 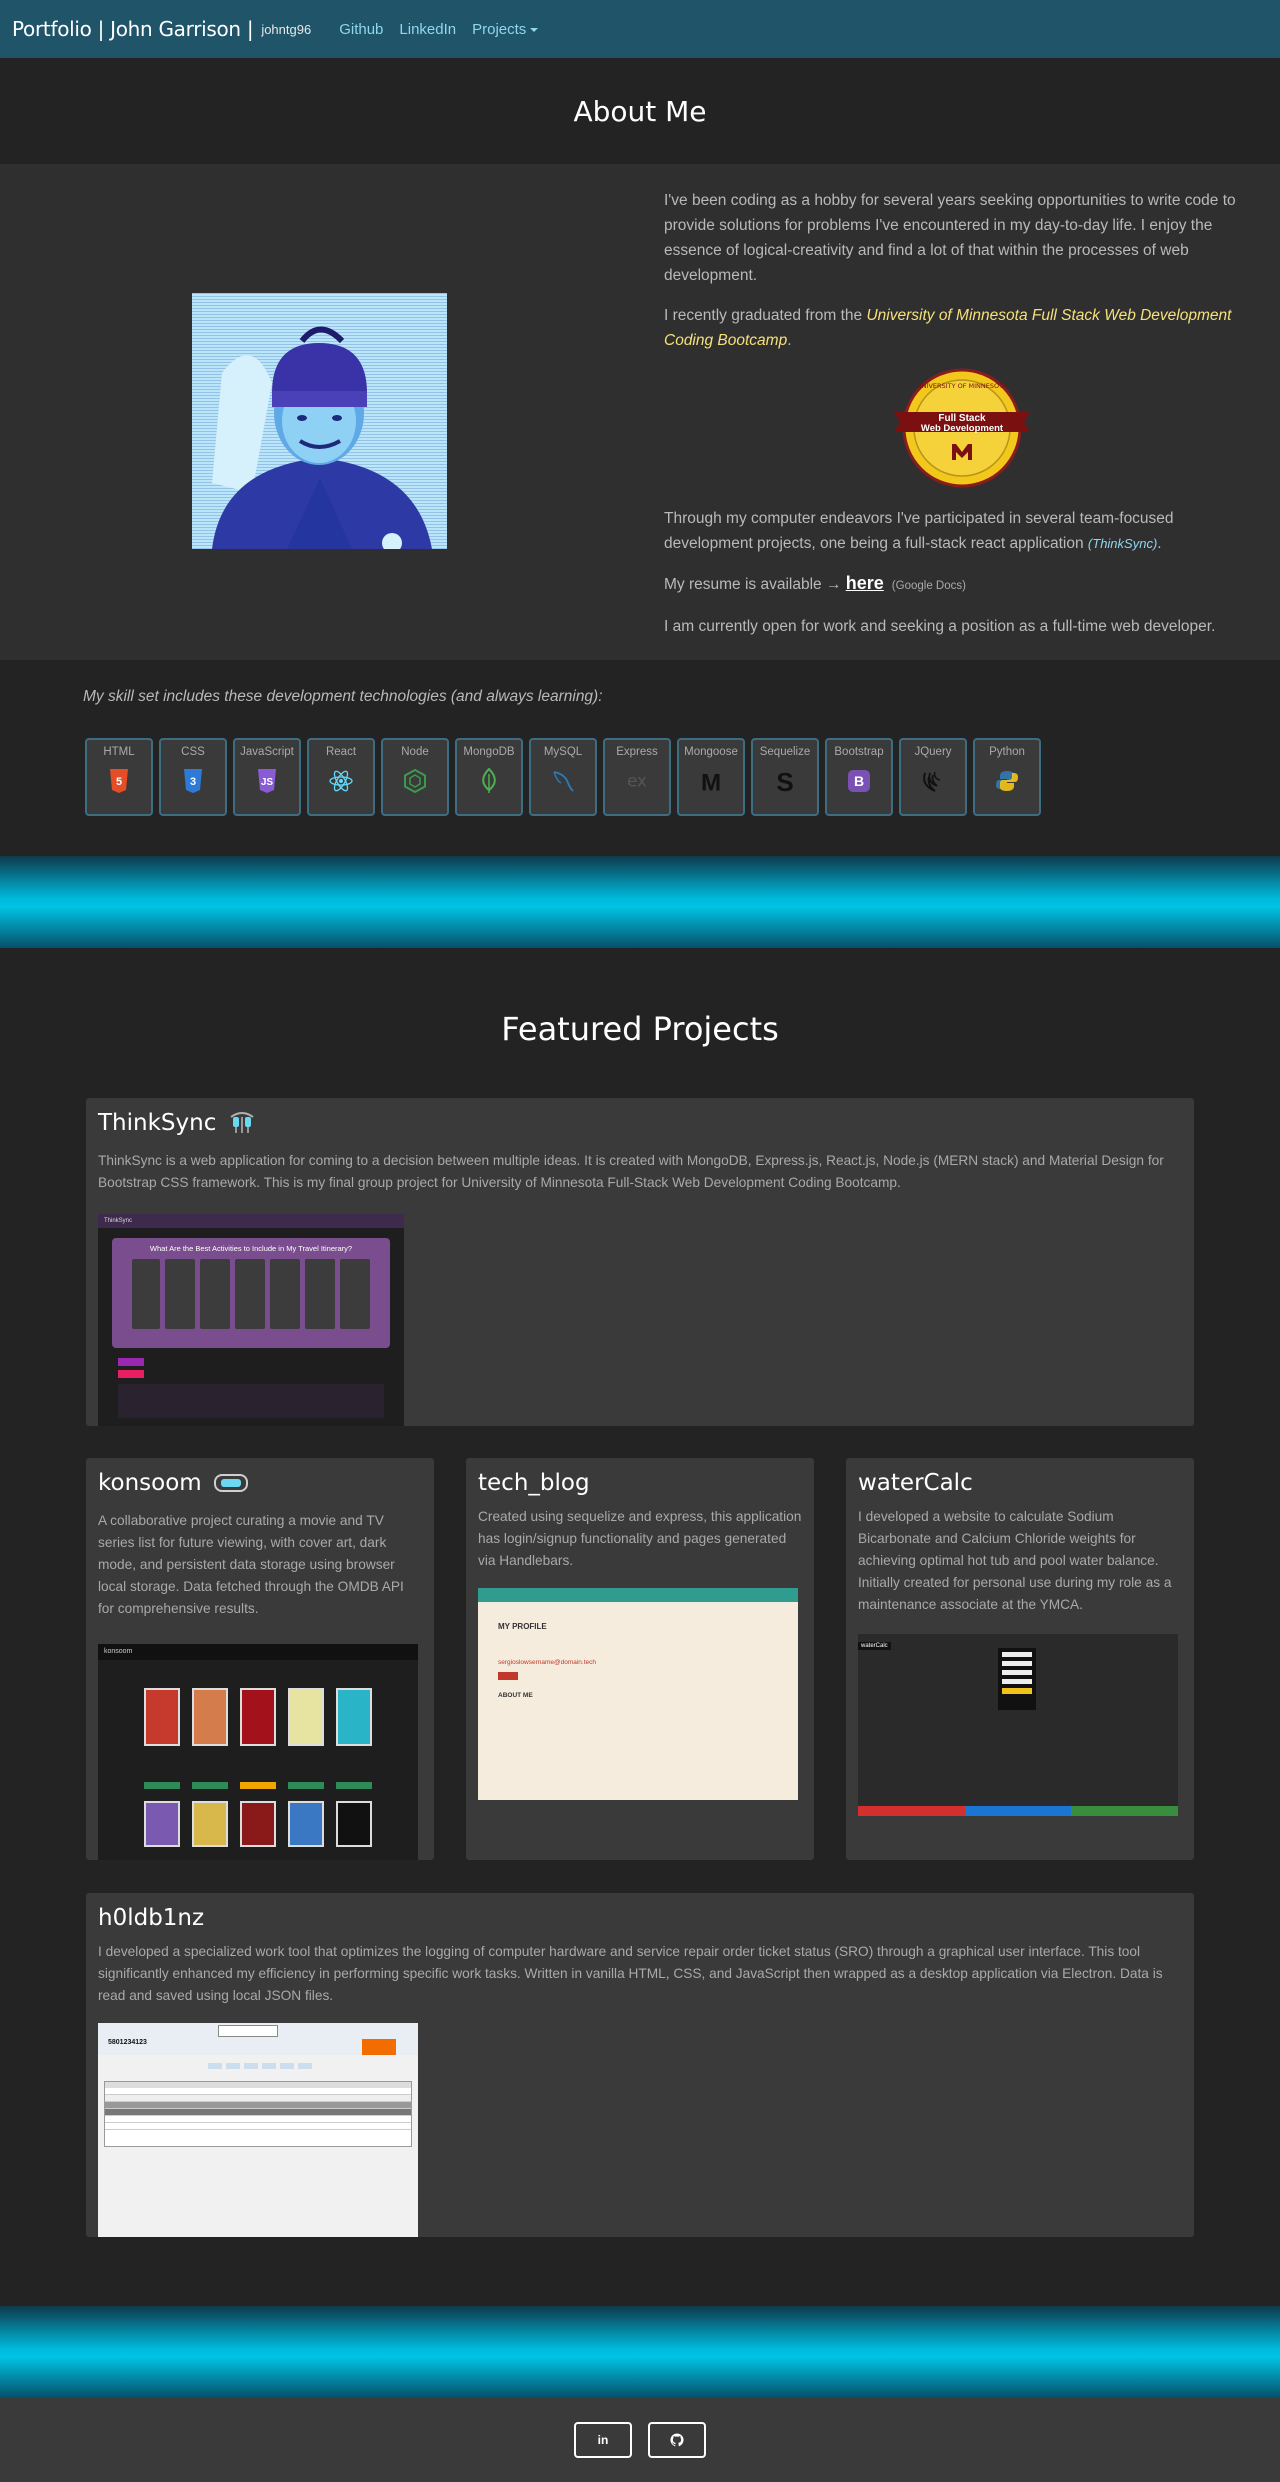 What do you see at coordinates (865, 583) in the screenshot?
I see `resume-link: here` at bounding box center [865, 583].